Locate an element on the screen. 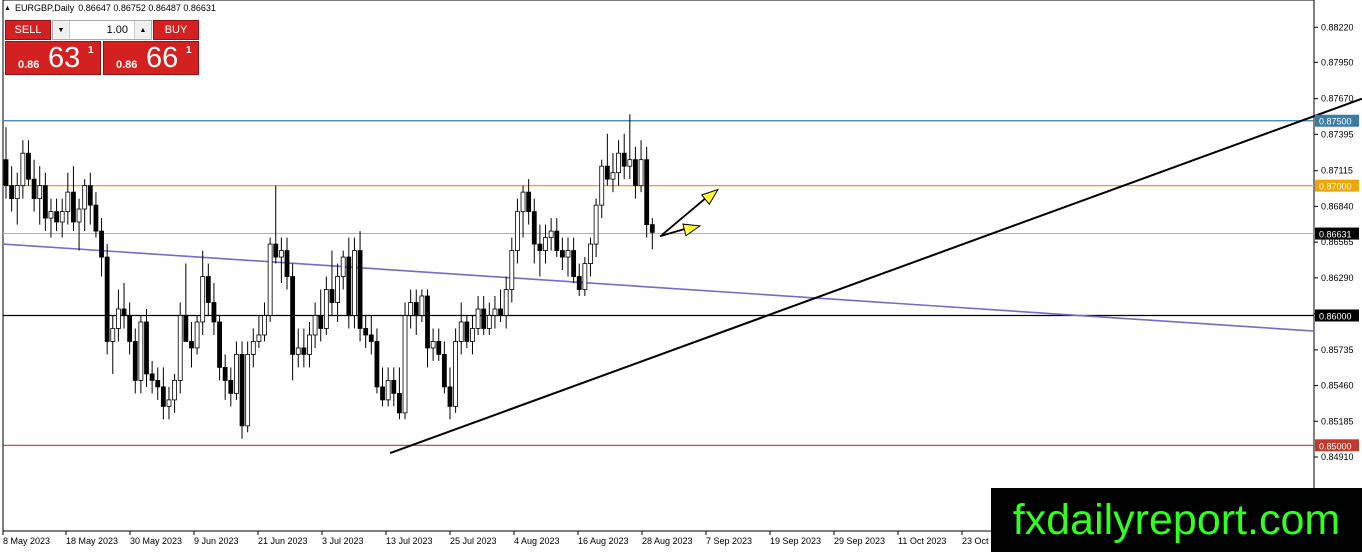  y-tick-label: 0.87950 is located at coordinates (1337, 62).